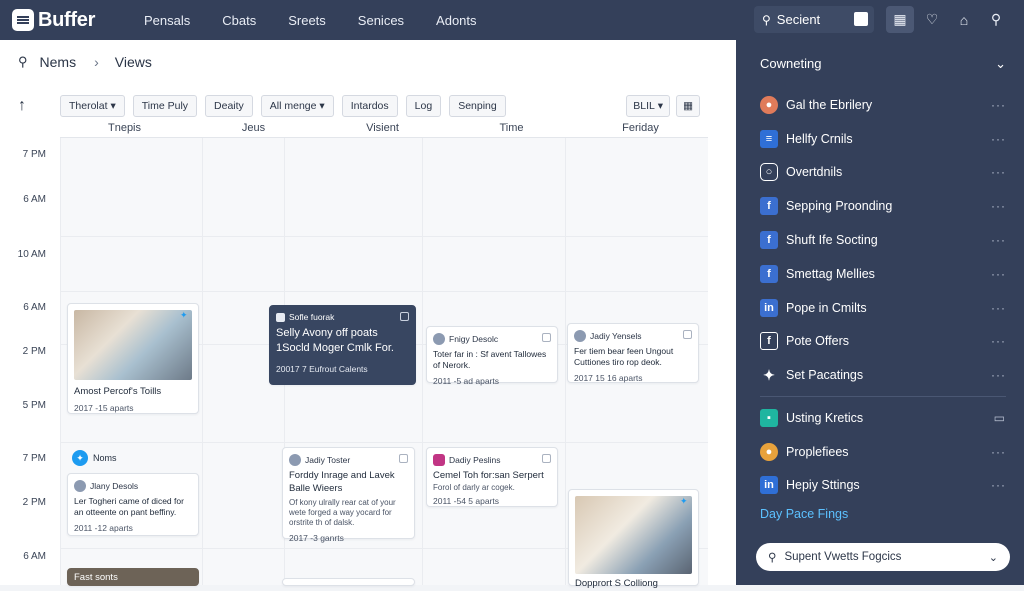 The width and height of the screenshot is (1024, 591). Describe the element at coordinates (229, 106) in the screenshot. I see `filter-chip-deaity: Deaity` at that location.